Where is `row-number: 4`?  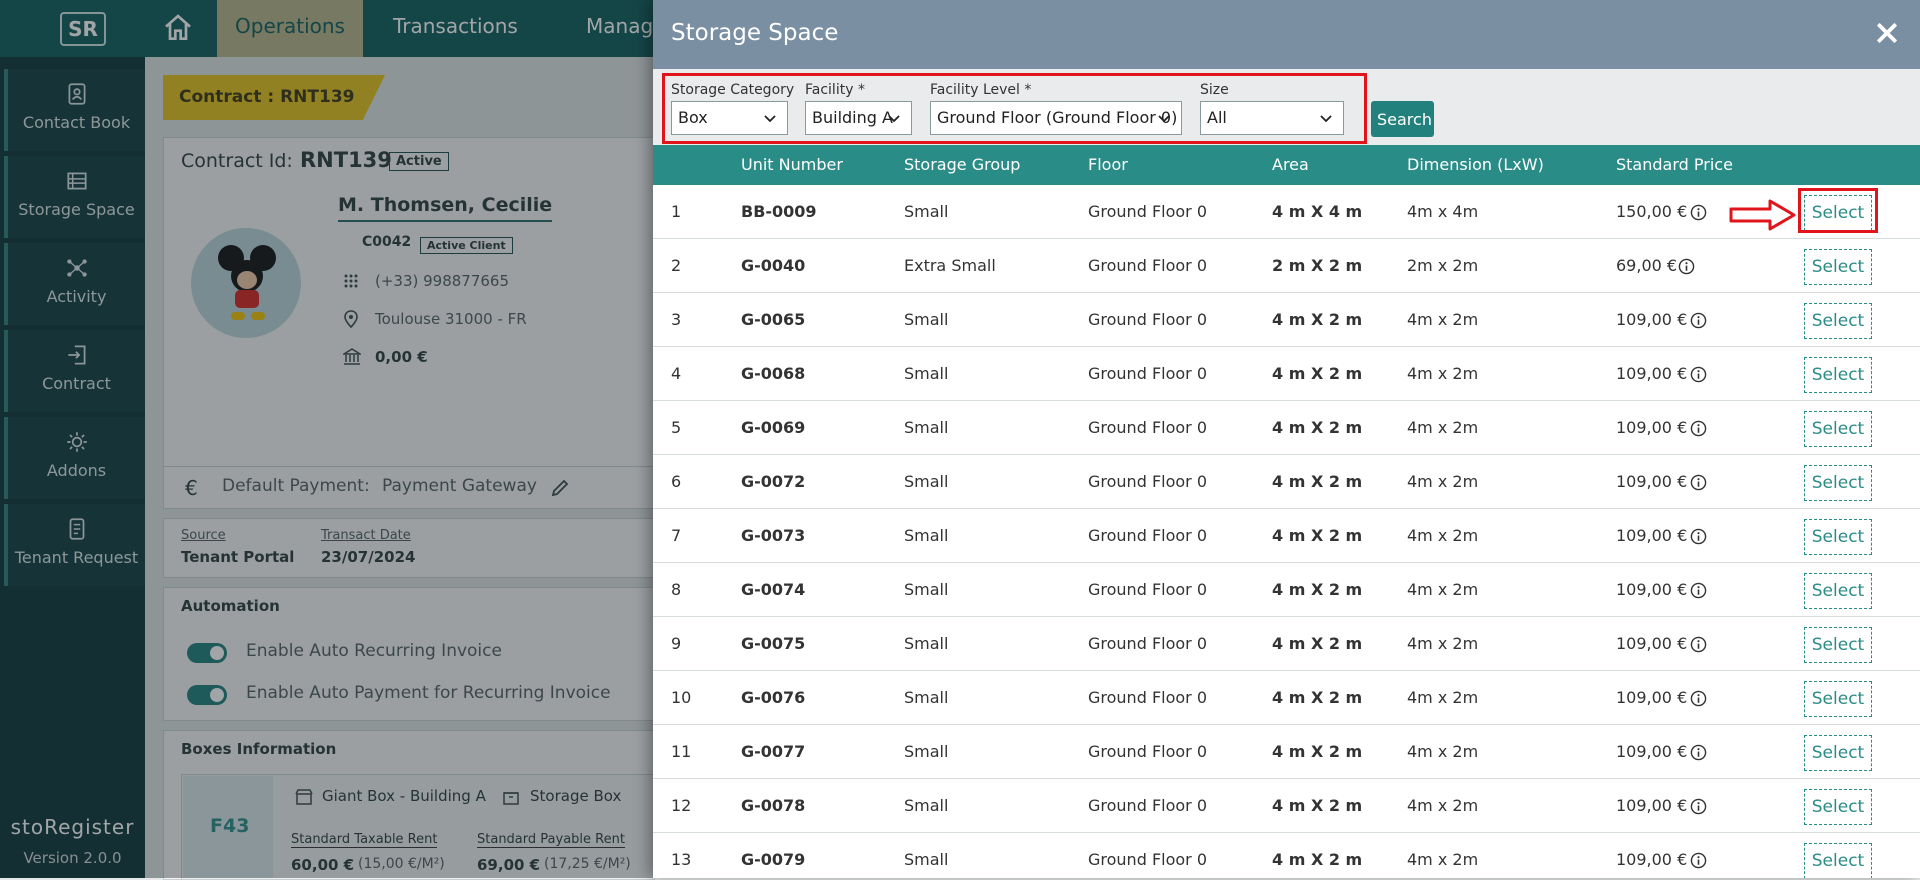 row-number: 4 is located at coordinates (676, 373).